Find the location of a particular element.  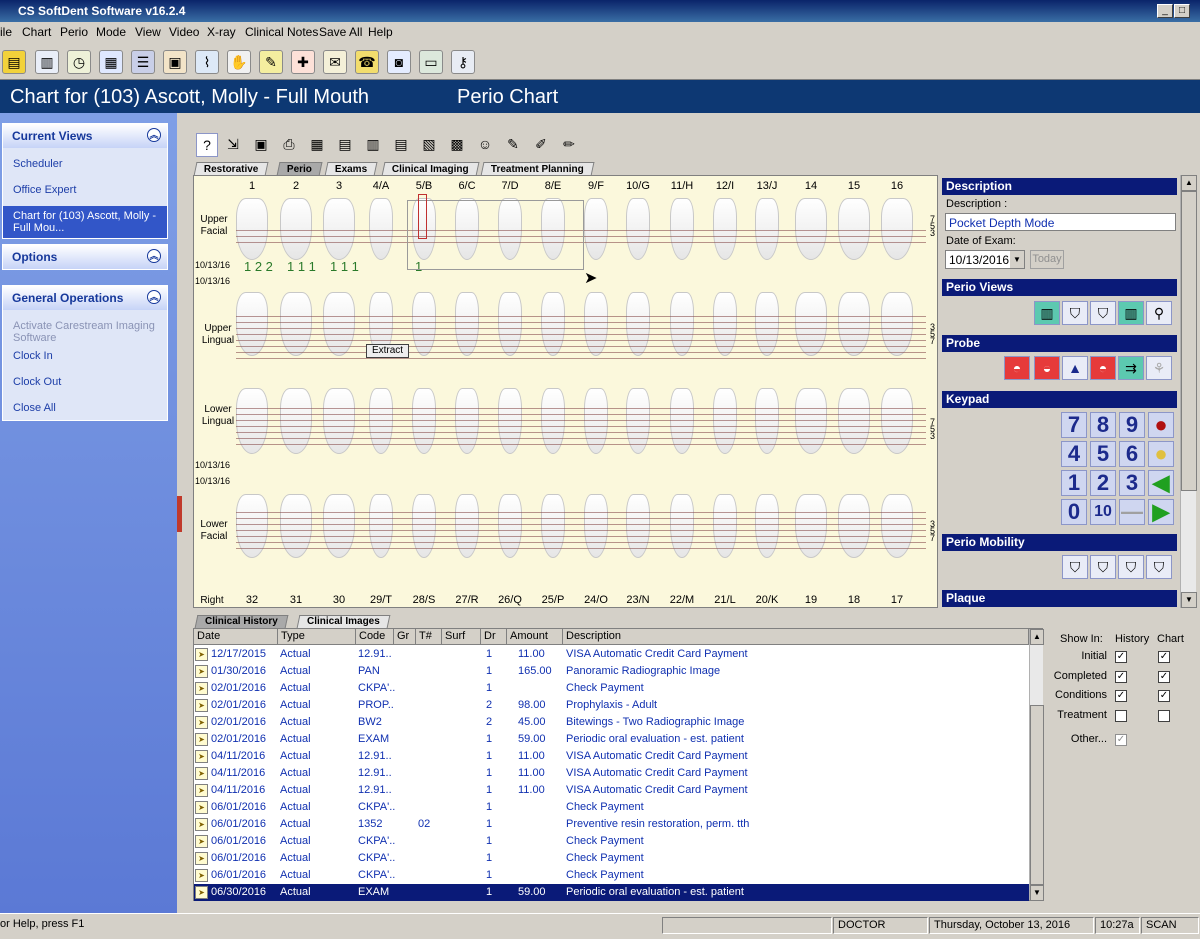

col-code: Code is located at coordinates (375, 637).